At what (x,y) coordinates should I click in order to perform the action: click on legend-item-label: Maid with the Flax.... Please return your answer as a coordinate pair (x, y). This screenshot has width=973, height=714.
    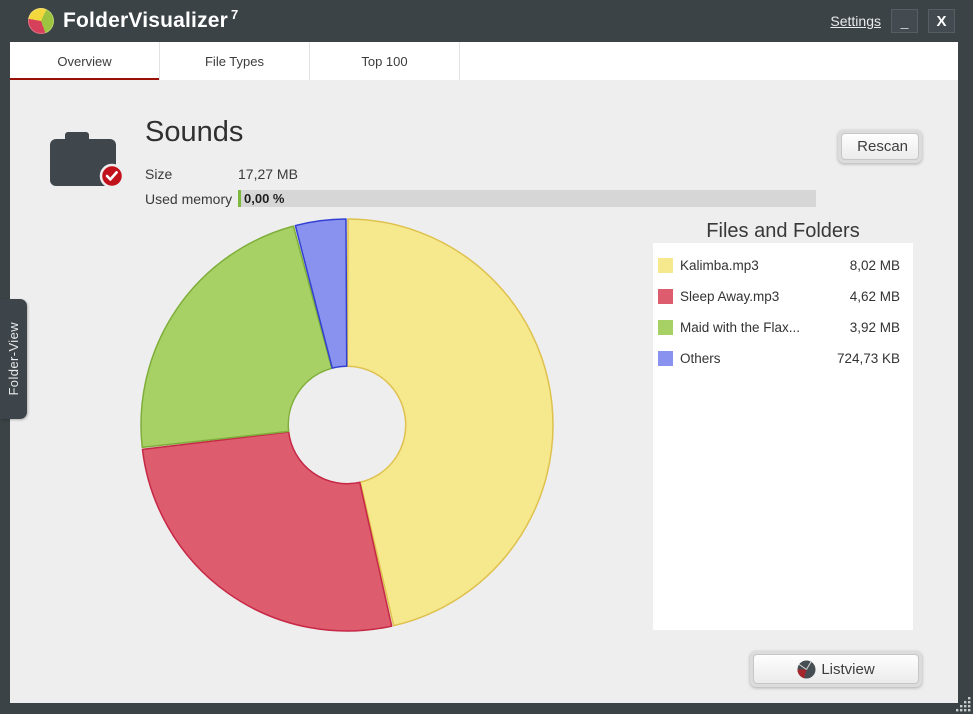
    Looking at the image, I should click on (740, 327).